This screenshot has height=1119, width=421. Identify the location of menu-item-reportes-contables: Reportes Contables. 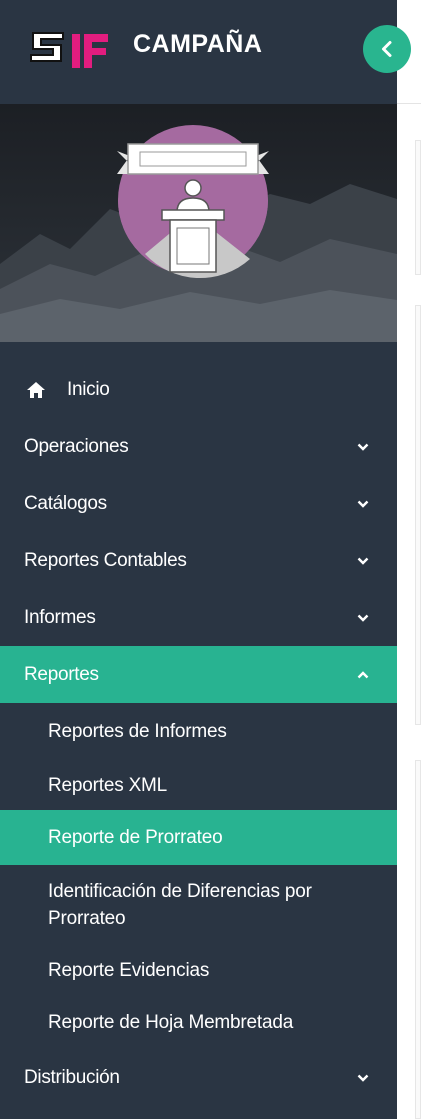
(198, 560).